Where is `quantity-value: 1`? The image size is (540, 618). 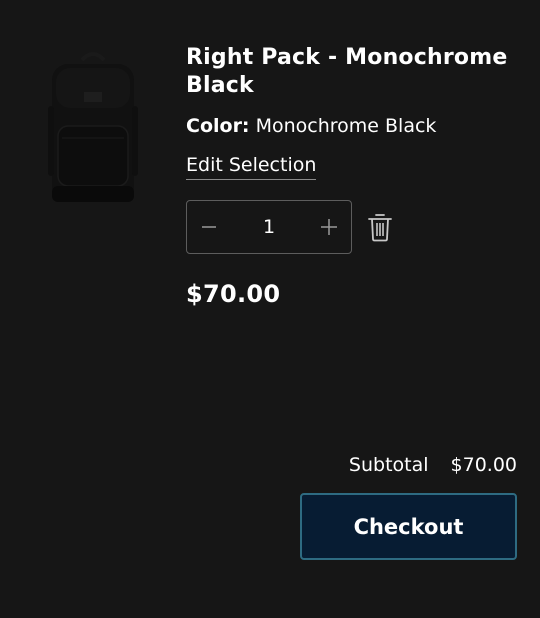 quantity-value: 1 is located at coordinates (269, 227).